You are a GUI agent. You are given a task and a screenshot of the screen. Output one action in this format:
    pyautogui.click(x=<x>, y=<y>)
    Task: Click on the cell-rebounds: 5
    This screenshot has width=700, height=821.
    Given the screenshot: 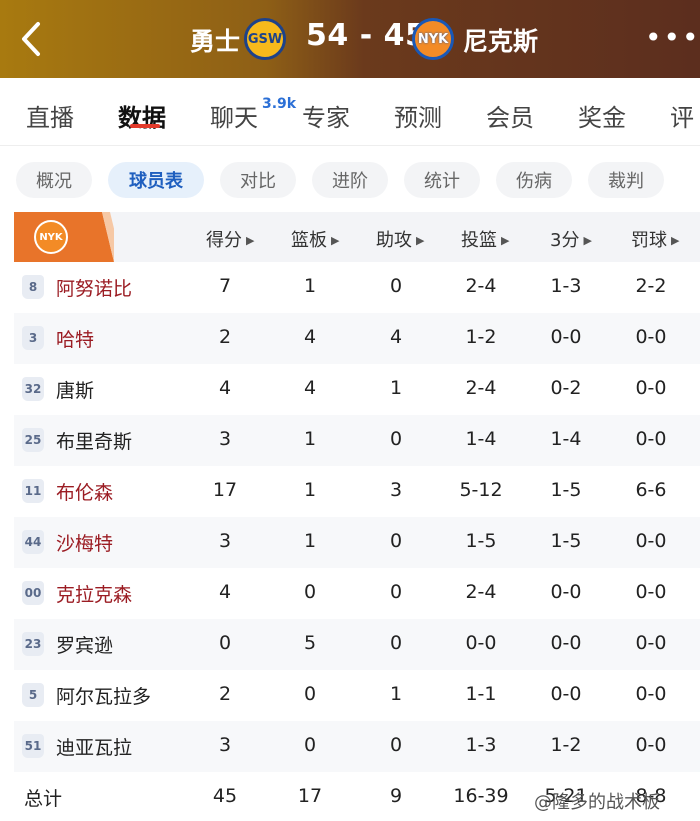 What is the action you would take?
    pyautogui.click(x=310, y=643)
    